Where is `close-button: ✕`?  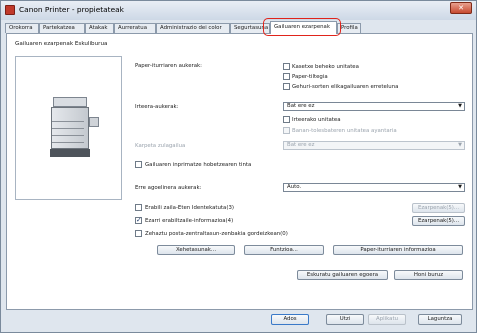 close-button: ✕ is located at coordinates (461, 8).